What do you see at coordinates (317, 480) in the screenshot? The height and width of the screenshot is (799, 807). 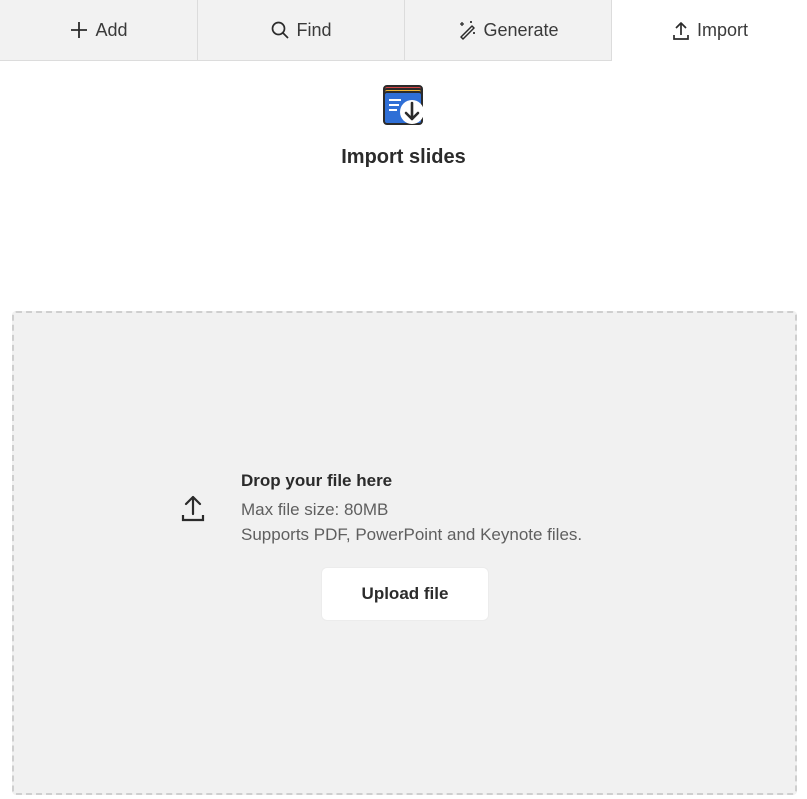 I see `dropzone-title: Drop your file here` at bounding box center [317, 480].